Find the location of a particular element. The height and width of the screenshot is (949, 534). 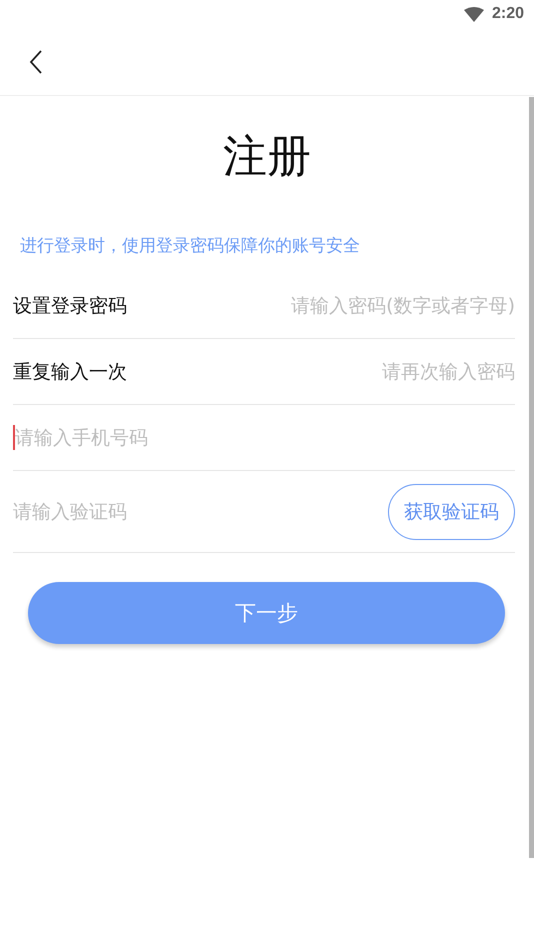

wifi-icon is located at coordinates (474, 14).